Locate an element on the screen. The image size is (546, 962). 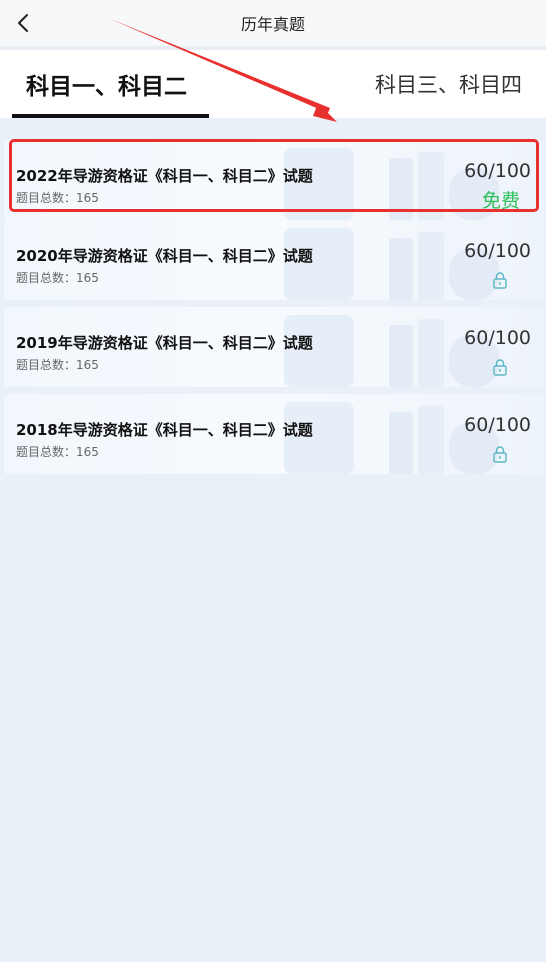
paper-card-2018: 2018年导游资格证《科目一、科目二》试题 题目总数：165 60/100 is located at coordinates (274, 434).